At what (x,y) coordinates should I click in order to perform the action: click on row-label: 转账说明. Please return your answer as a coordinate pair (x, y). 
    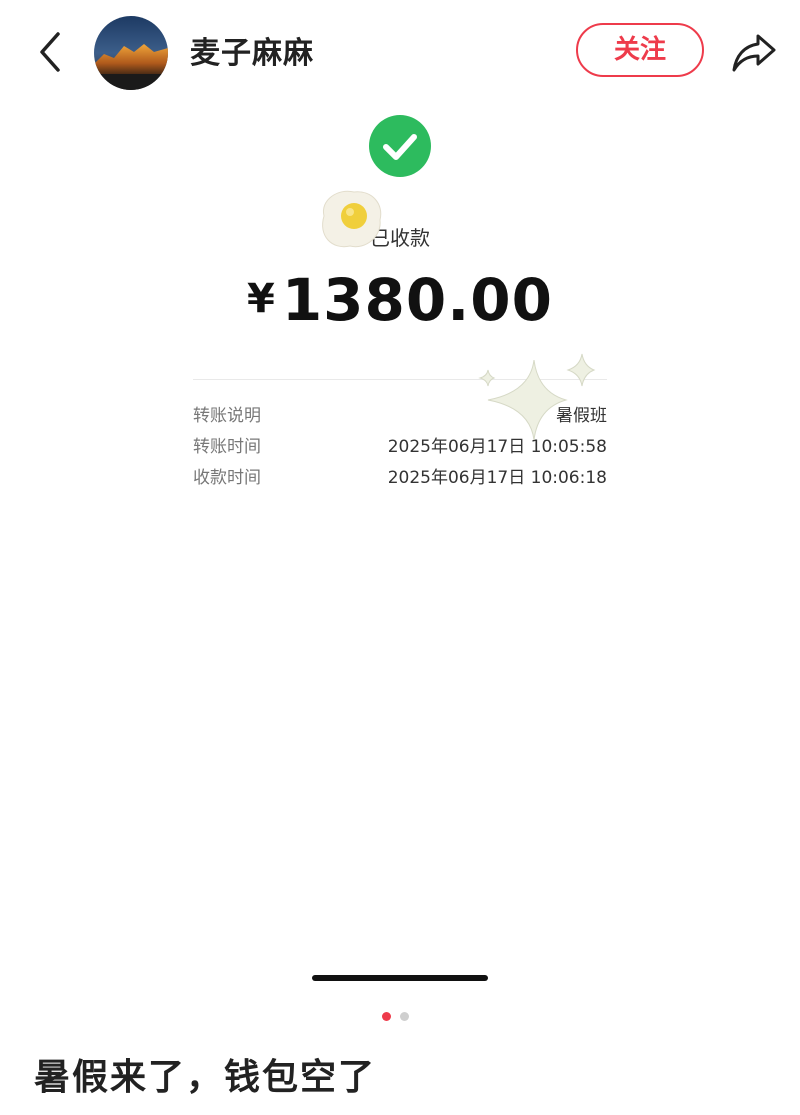
    Looking at the image, I should click on (227, 416).